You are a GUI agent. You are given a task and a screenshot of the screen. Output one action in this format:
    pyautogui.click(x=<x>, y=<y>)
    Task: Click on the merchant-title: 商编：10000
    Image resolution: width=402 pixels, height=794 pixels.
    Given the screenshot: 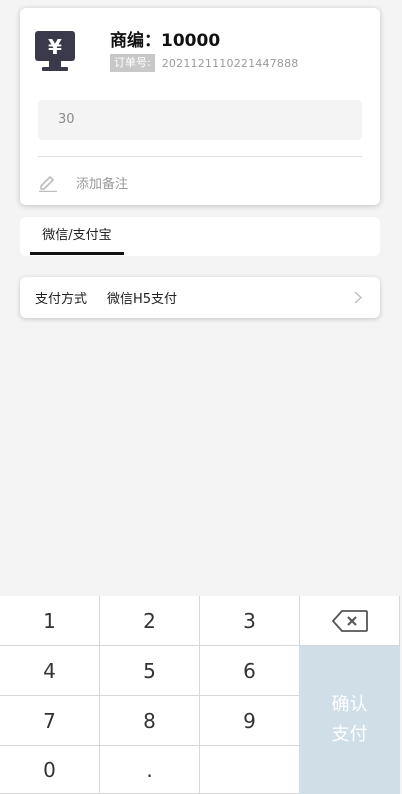 What is the action you would take?
    pyautogui.click(x=165, y=41)
    